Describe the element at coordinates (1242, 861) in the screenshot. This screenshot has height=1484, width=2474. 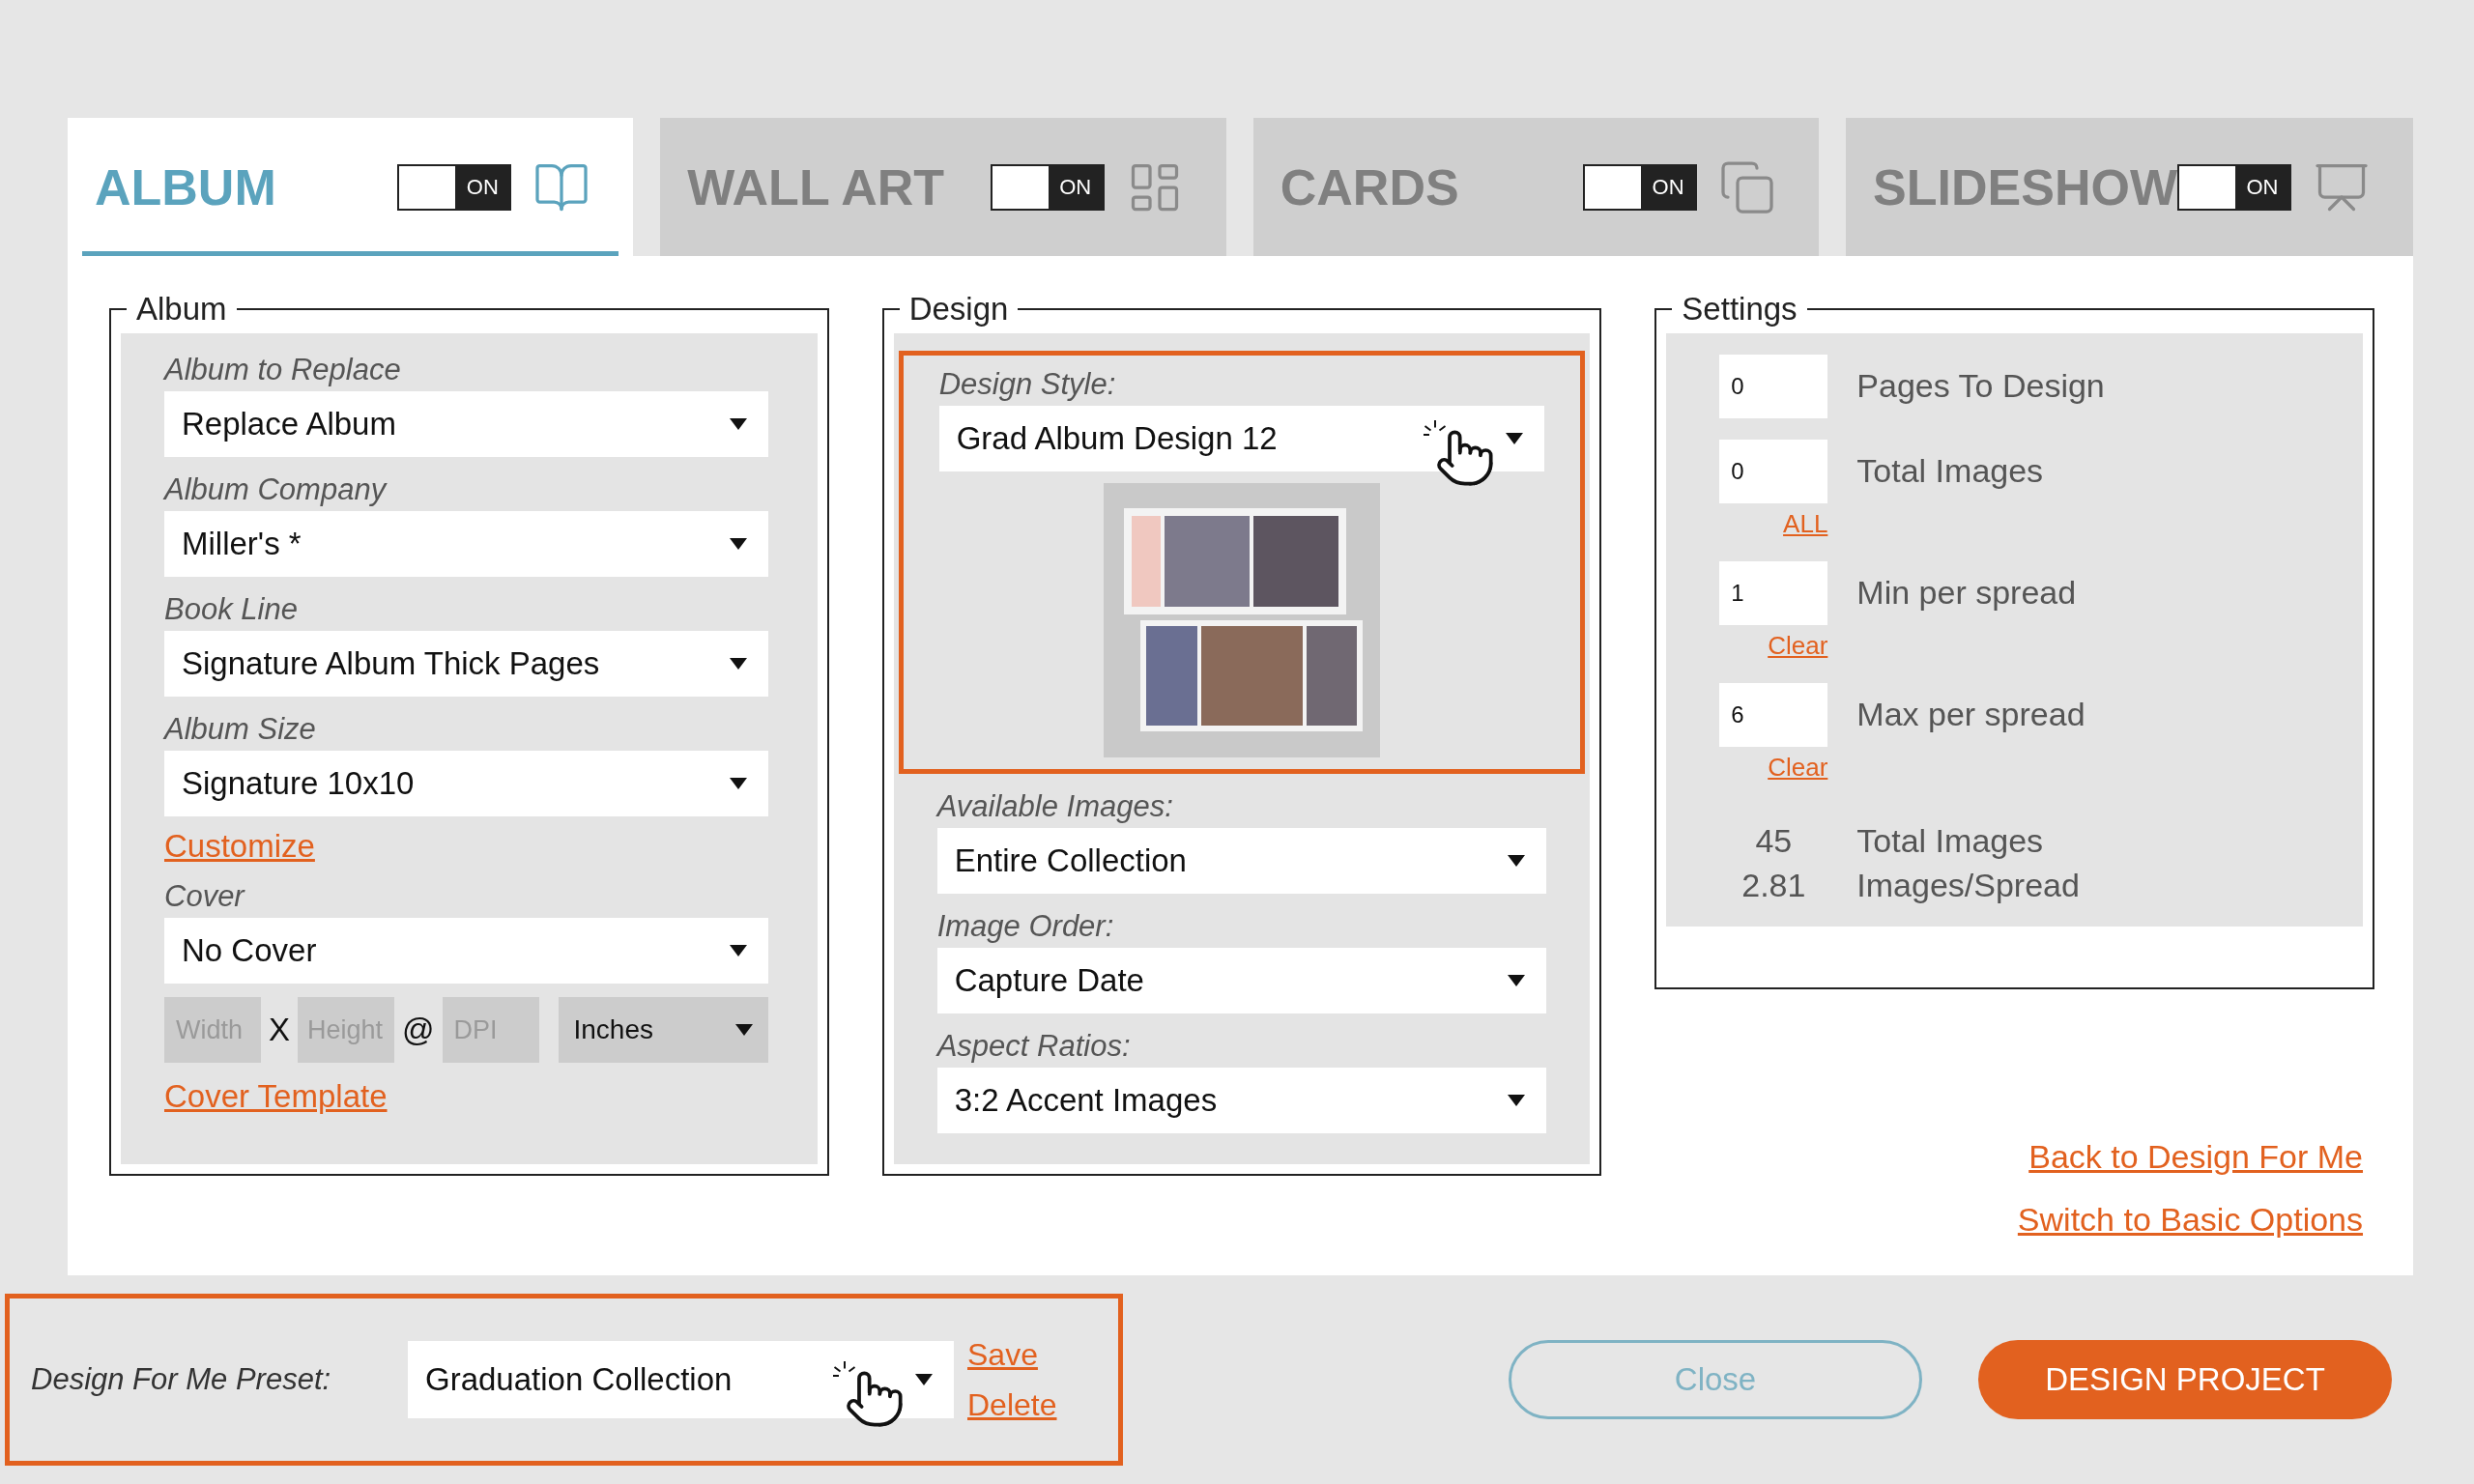
I see `dropdown: Entire Collection` at that location.